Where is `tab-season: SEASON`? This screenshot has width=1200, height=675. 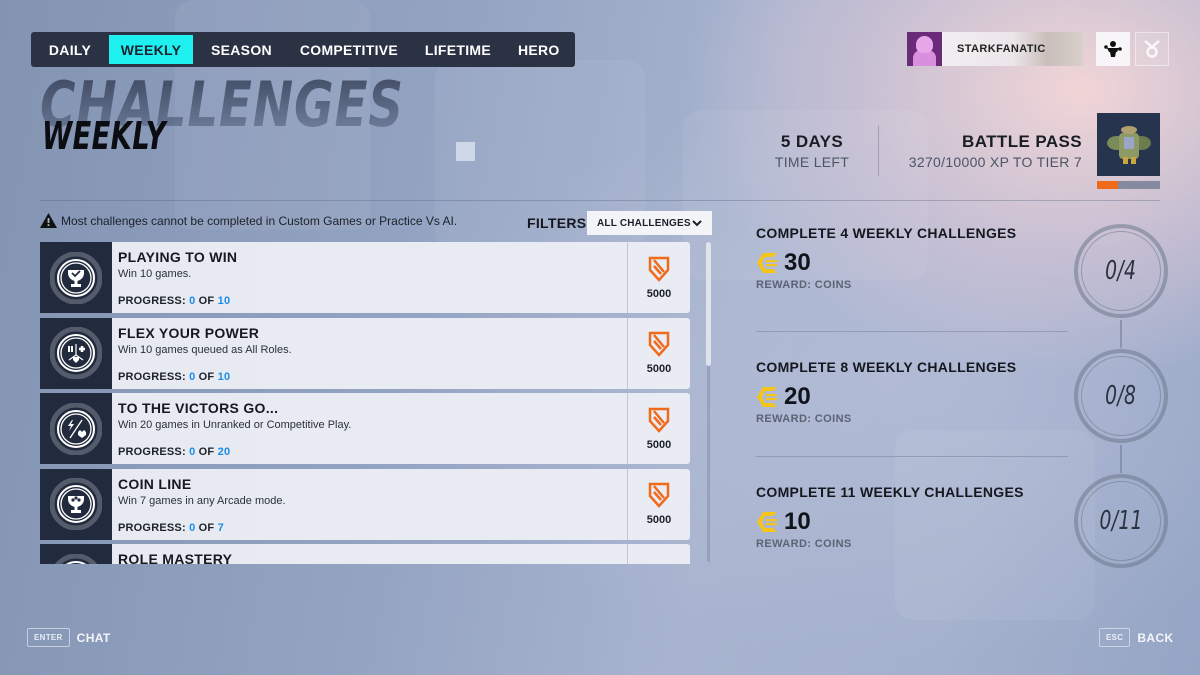
tab-season: SEASON is located at coordinates (241, 49).